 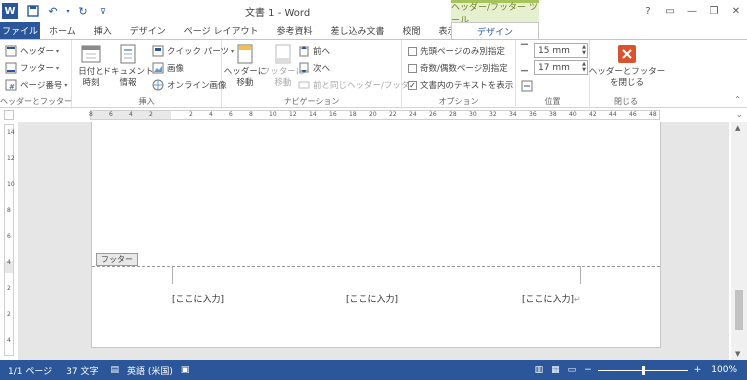 What do you see at coordinates (737, 354) in the screenshot?
I see `scroll-down-icon: ▼` at bounding box center [737, 354].